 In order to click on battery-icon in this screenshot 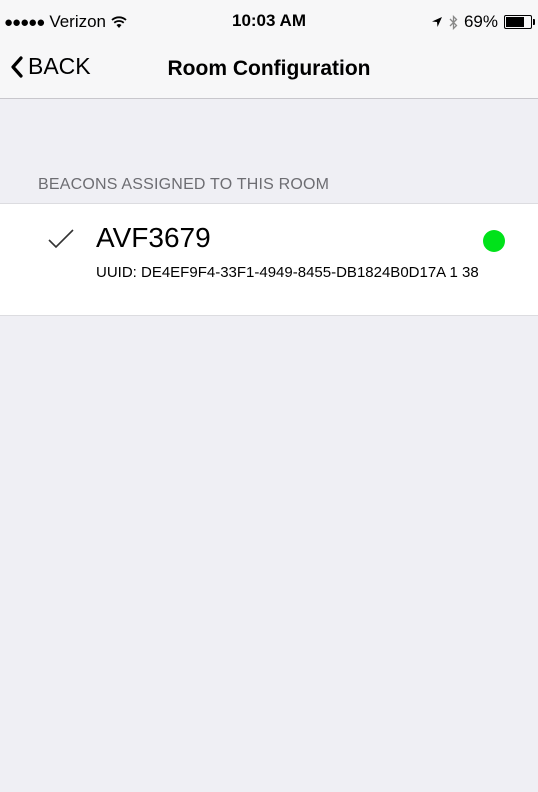, I will do `click(519, 22)`.